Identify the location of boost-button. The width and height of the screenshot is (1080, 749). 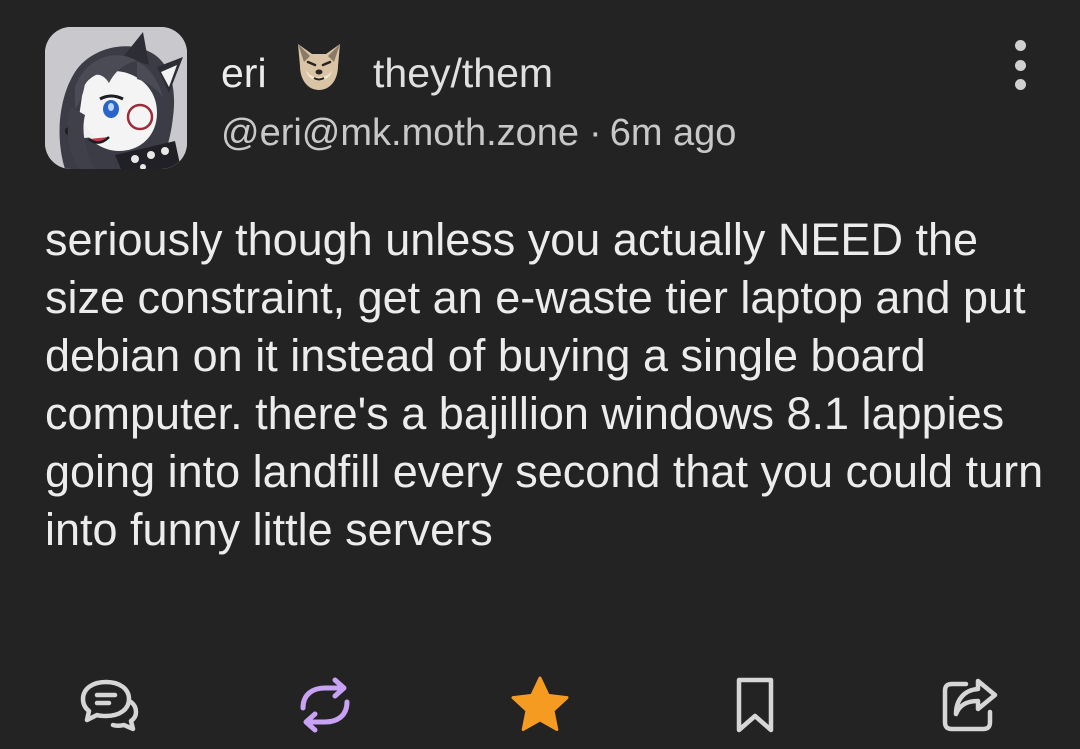
(325, 705).